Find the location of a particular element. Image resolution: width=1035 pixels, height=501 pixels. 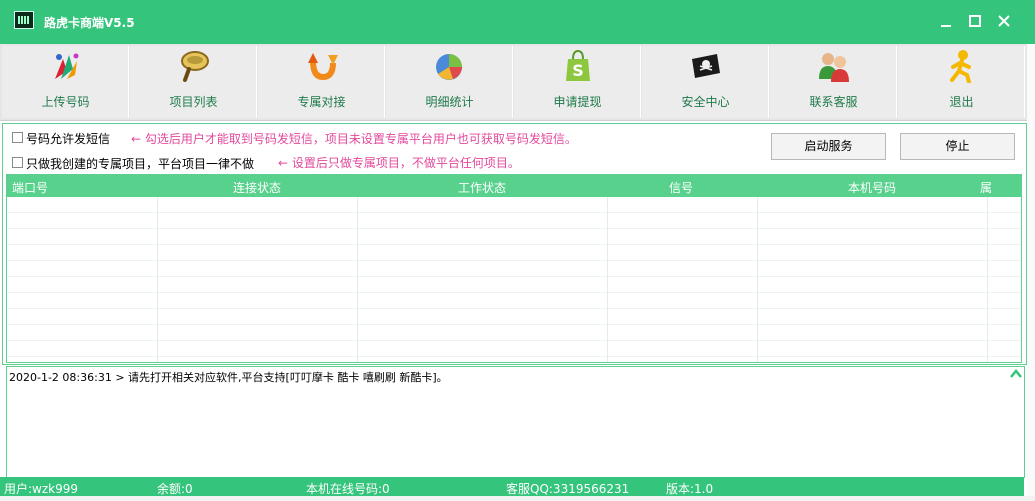

contact-service-button: 联系客服 is located at coordinates (833, 82).